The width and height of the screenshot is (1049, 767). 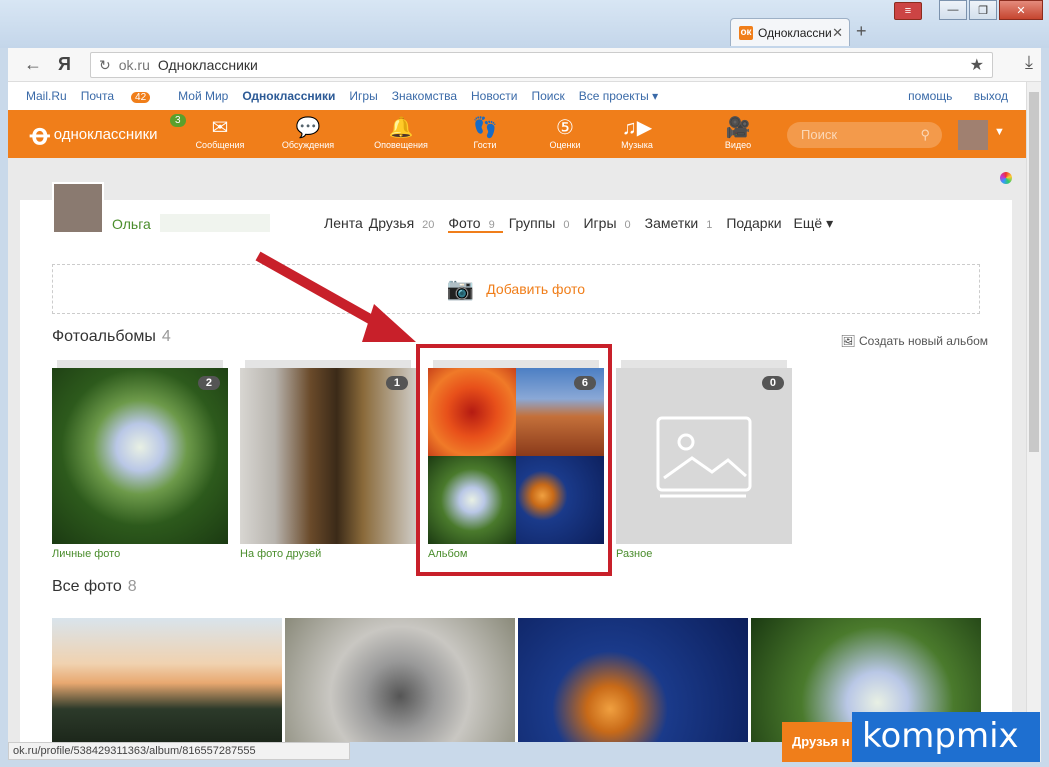 I want to click on window-titlebar: ок Одноклассни ✕ + ≡ — ❐ ✕, so click(x=524, y=24).